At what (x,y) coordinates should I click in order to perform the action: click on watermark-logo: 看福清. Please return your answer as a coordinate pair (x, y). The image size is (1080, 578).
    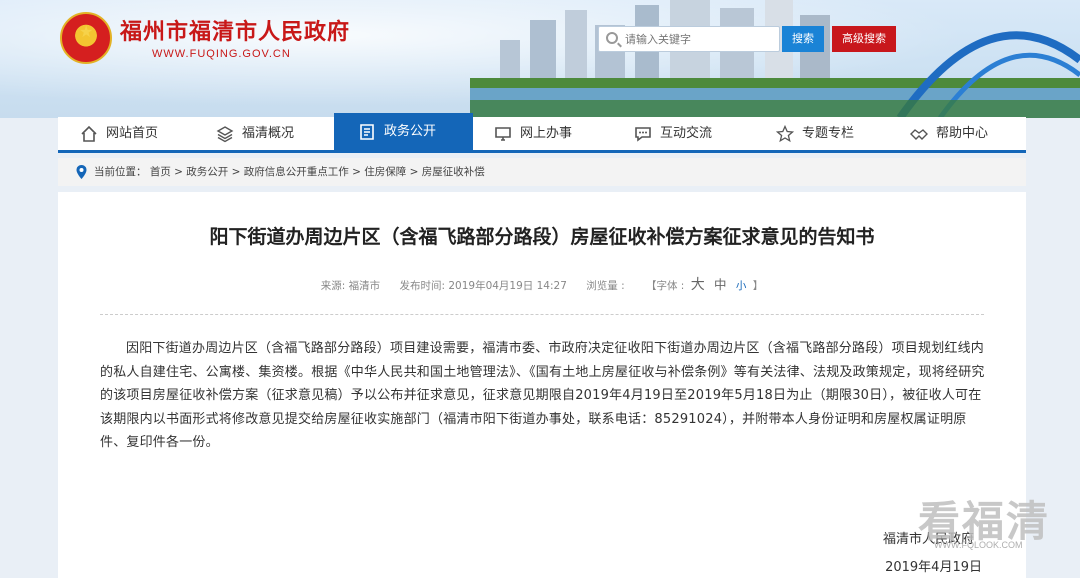
    Looking at the image, I should click on (984, 521).